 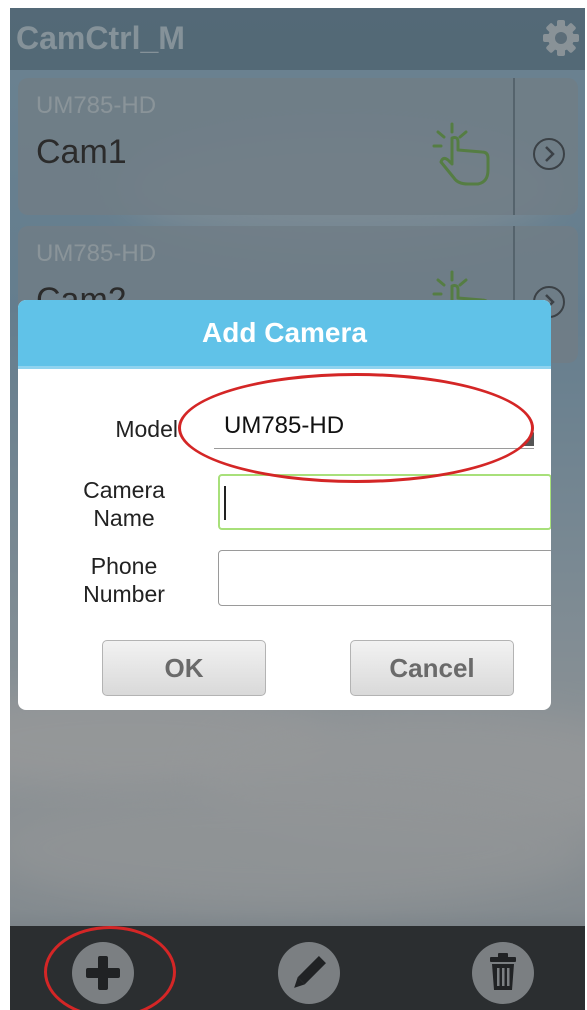 I want to click on trash-icon, so click(x=503, y=971).